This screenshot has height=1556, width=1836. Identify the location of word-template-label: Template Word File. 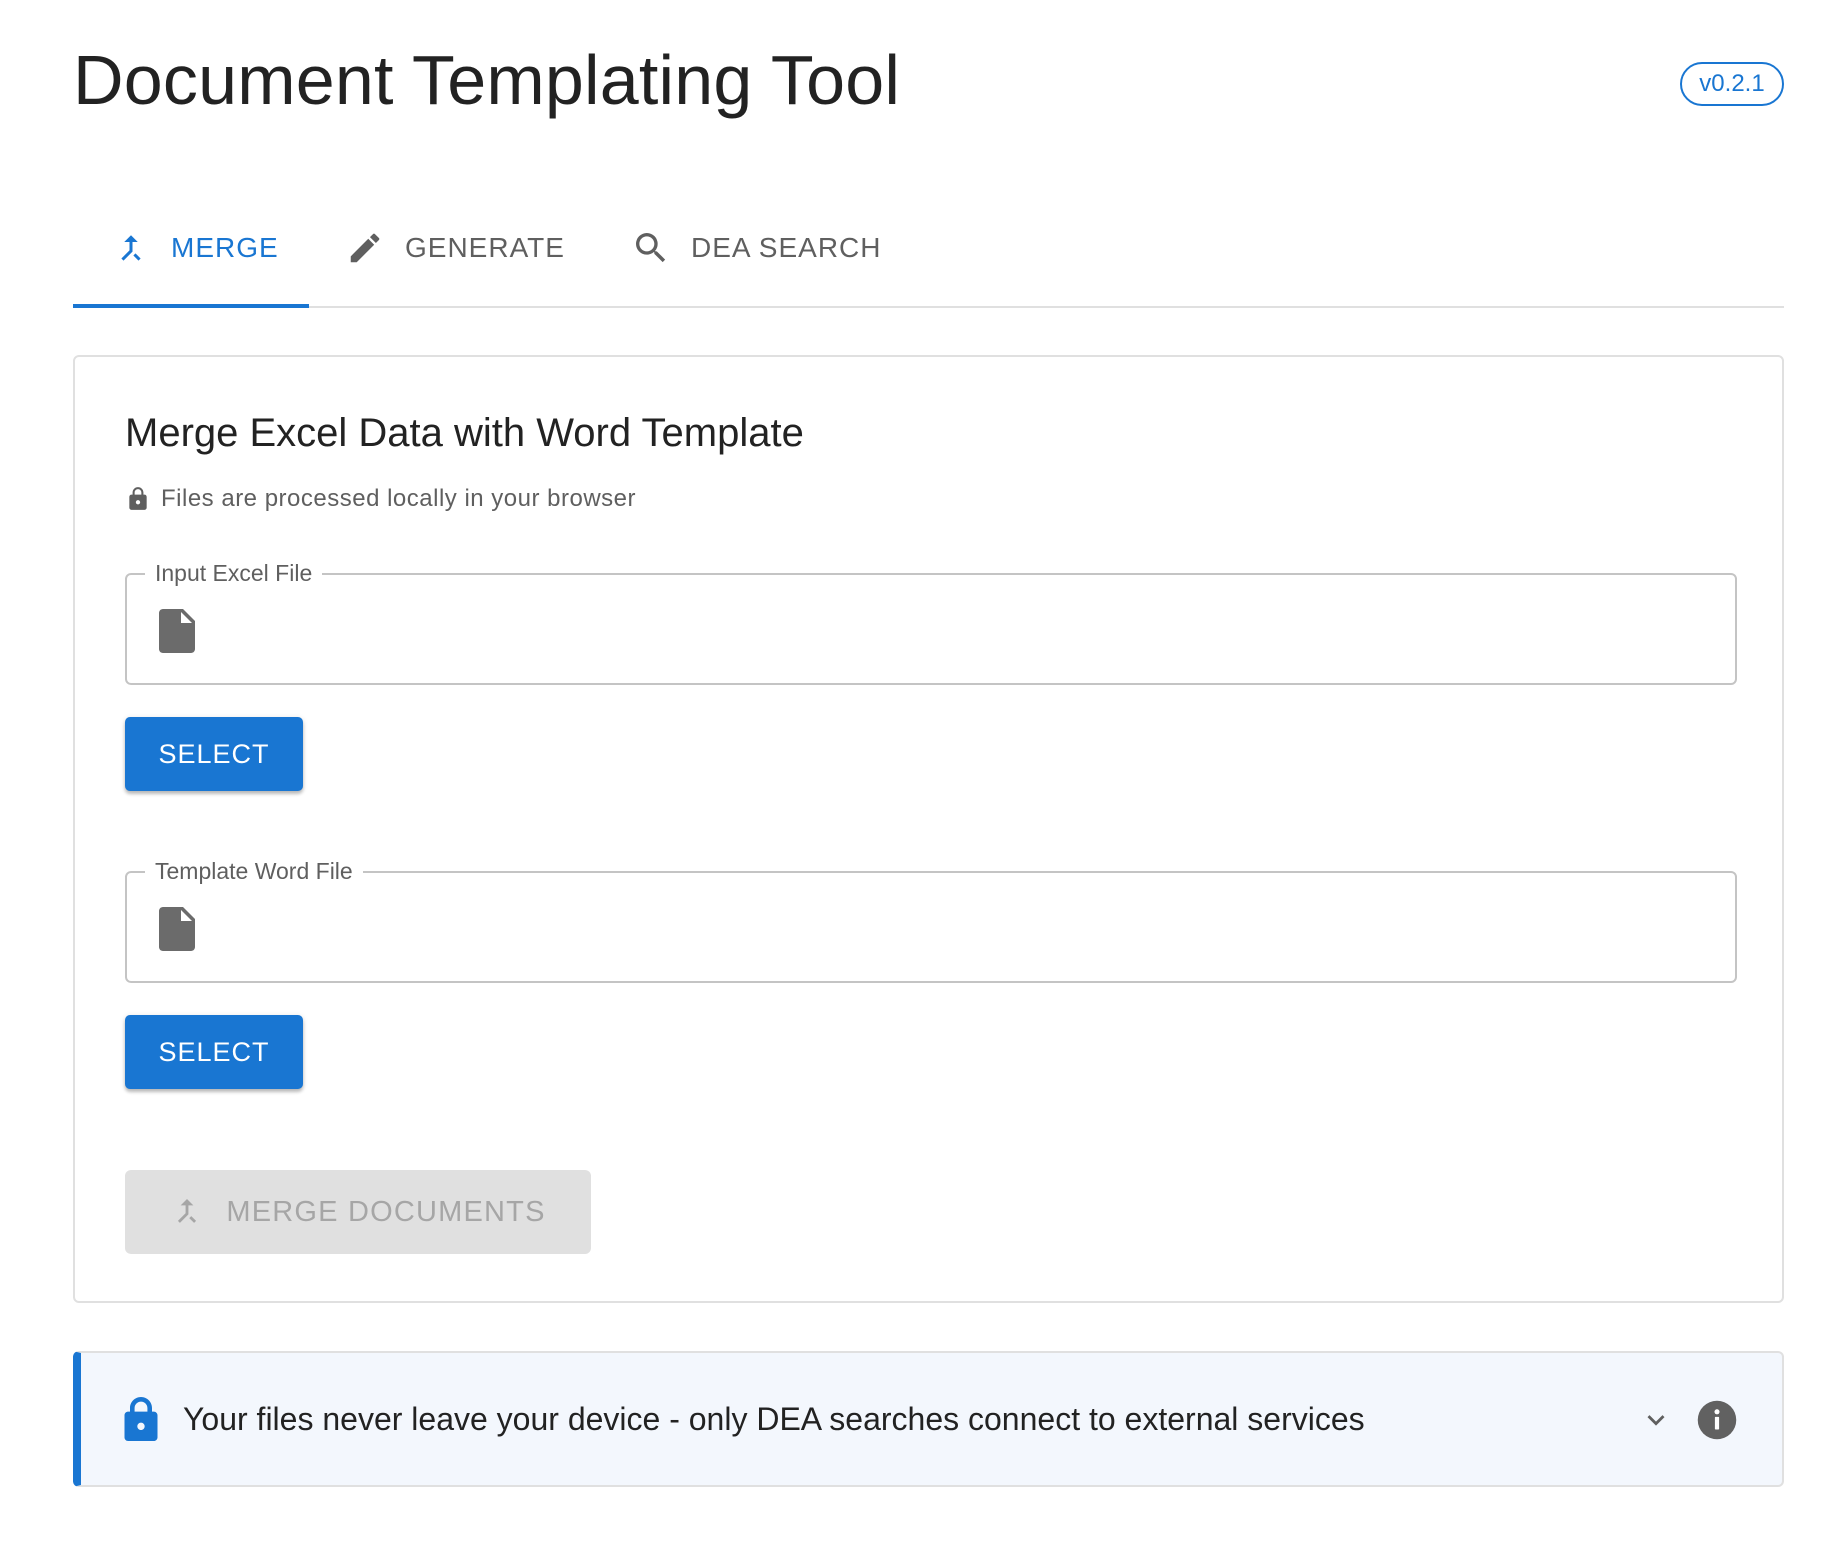
(254, 871).